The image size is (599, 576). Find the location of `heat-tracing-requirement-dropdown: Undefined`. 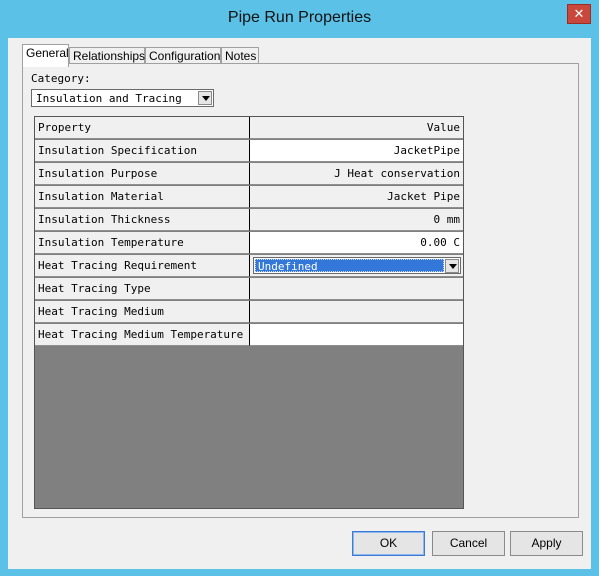

heat-tracing-requirement-dropdown: Undefined is located at coordinates (357, 265).